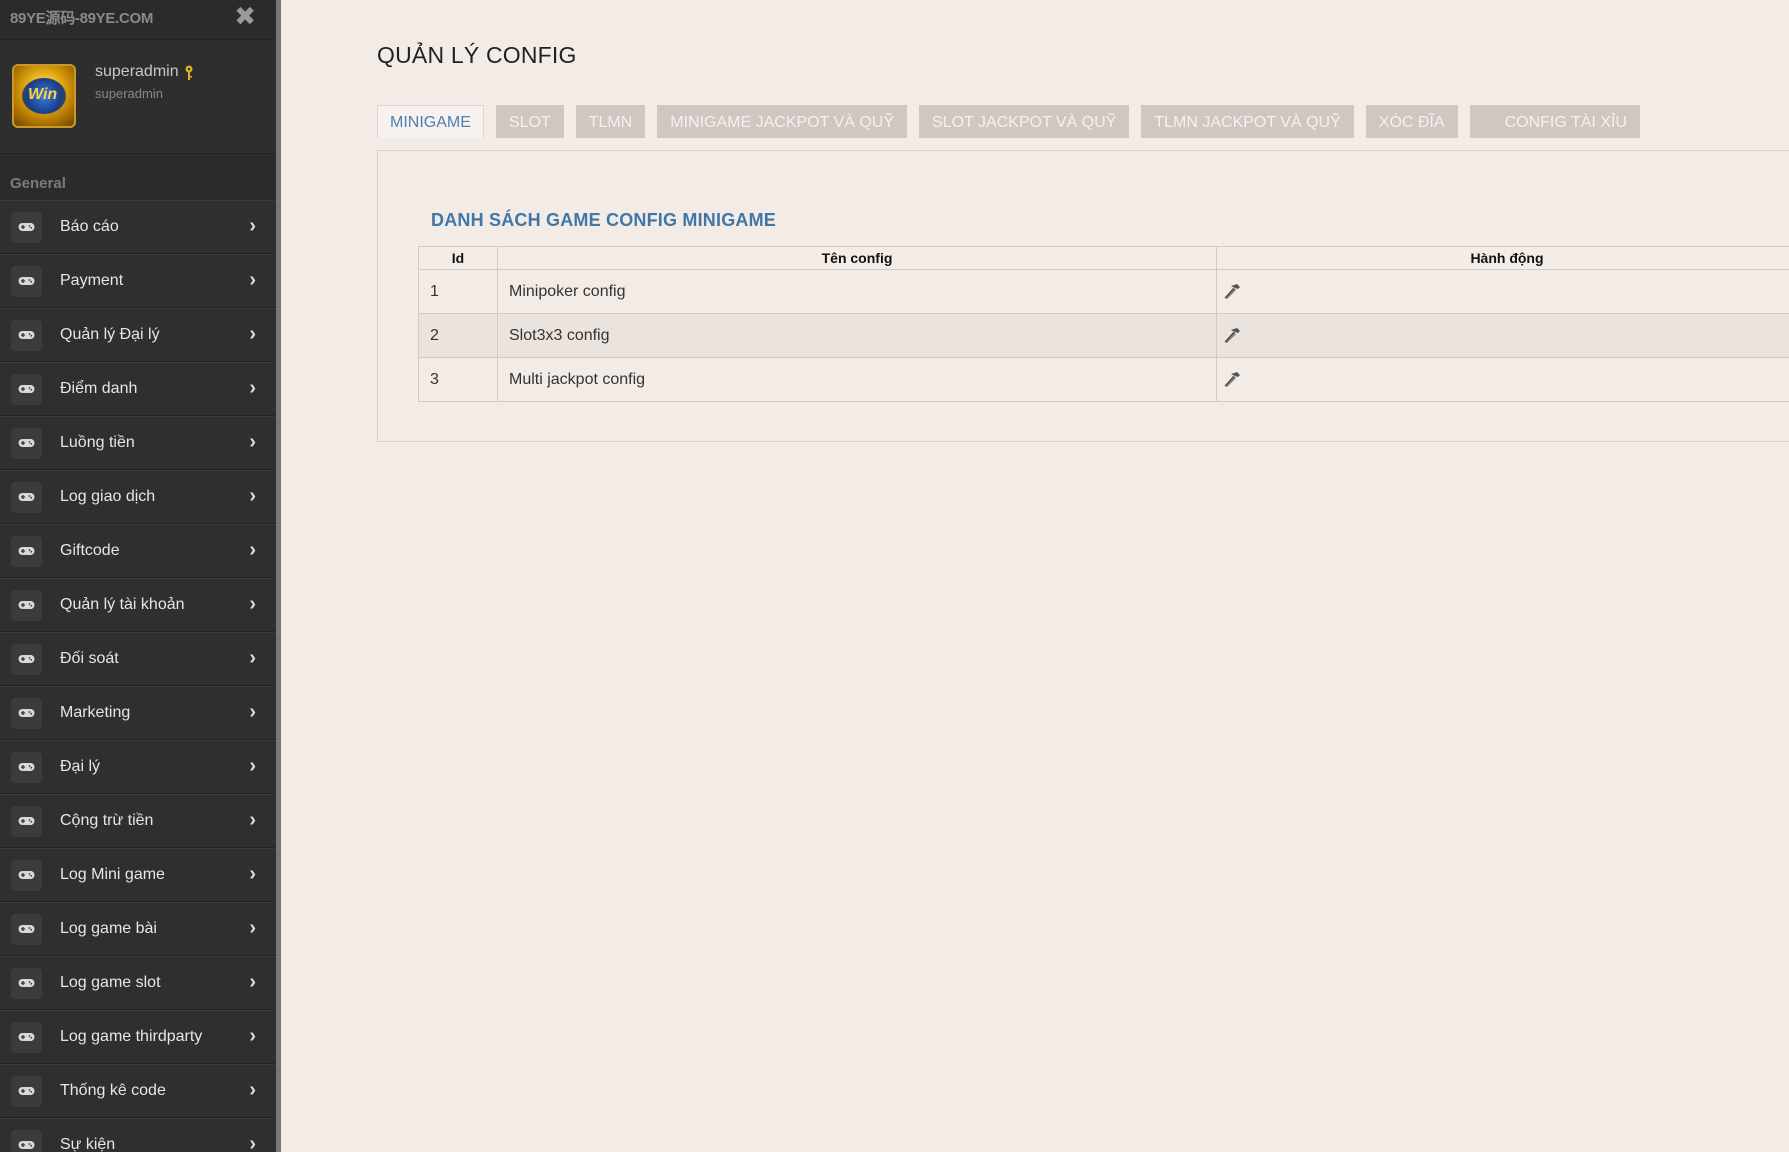 This screenshot has height=1152, width=1789. What do you see at coordinates (1247, 121) in the screenshot?
I see `tab-tlmn-jackpot-va-quy: TLMN JACKPOT VÀ QUỸ` at bounding box center [1247, 121].